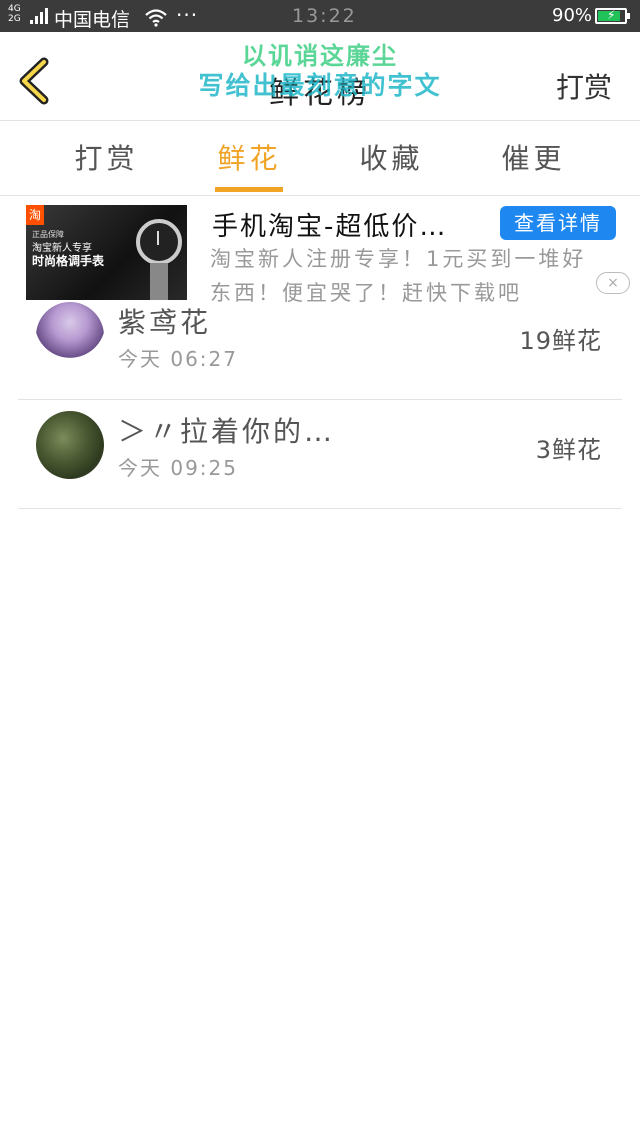 The width and height of the screenshot is (640, 1138). Describe the element at coordinates (68, 261) in the screenshot. I see `ad-image-line-2: 时尚格调手表` at that location.